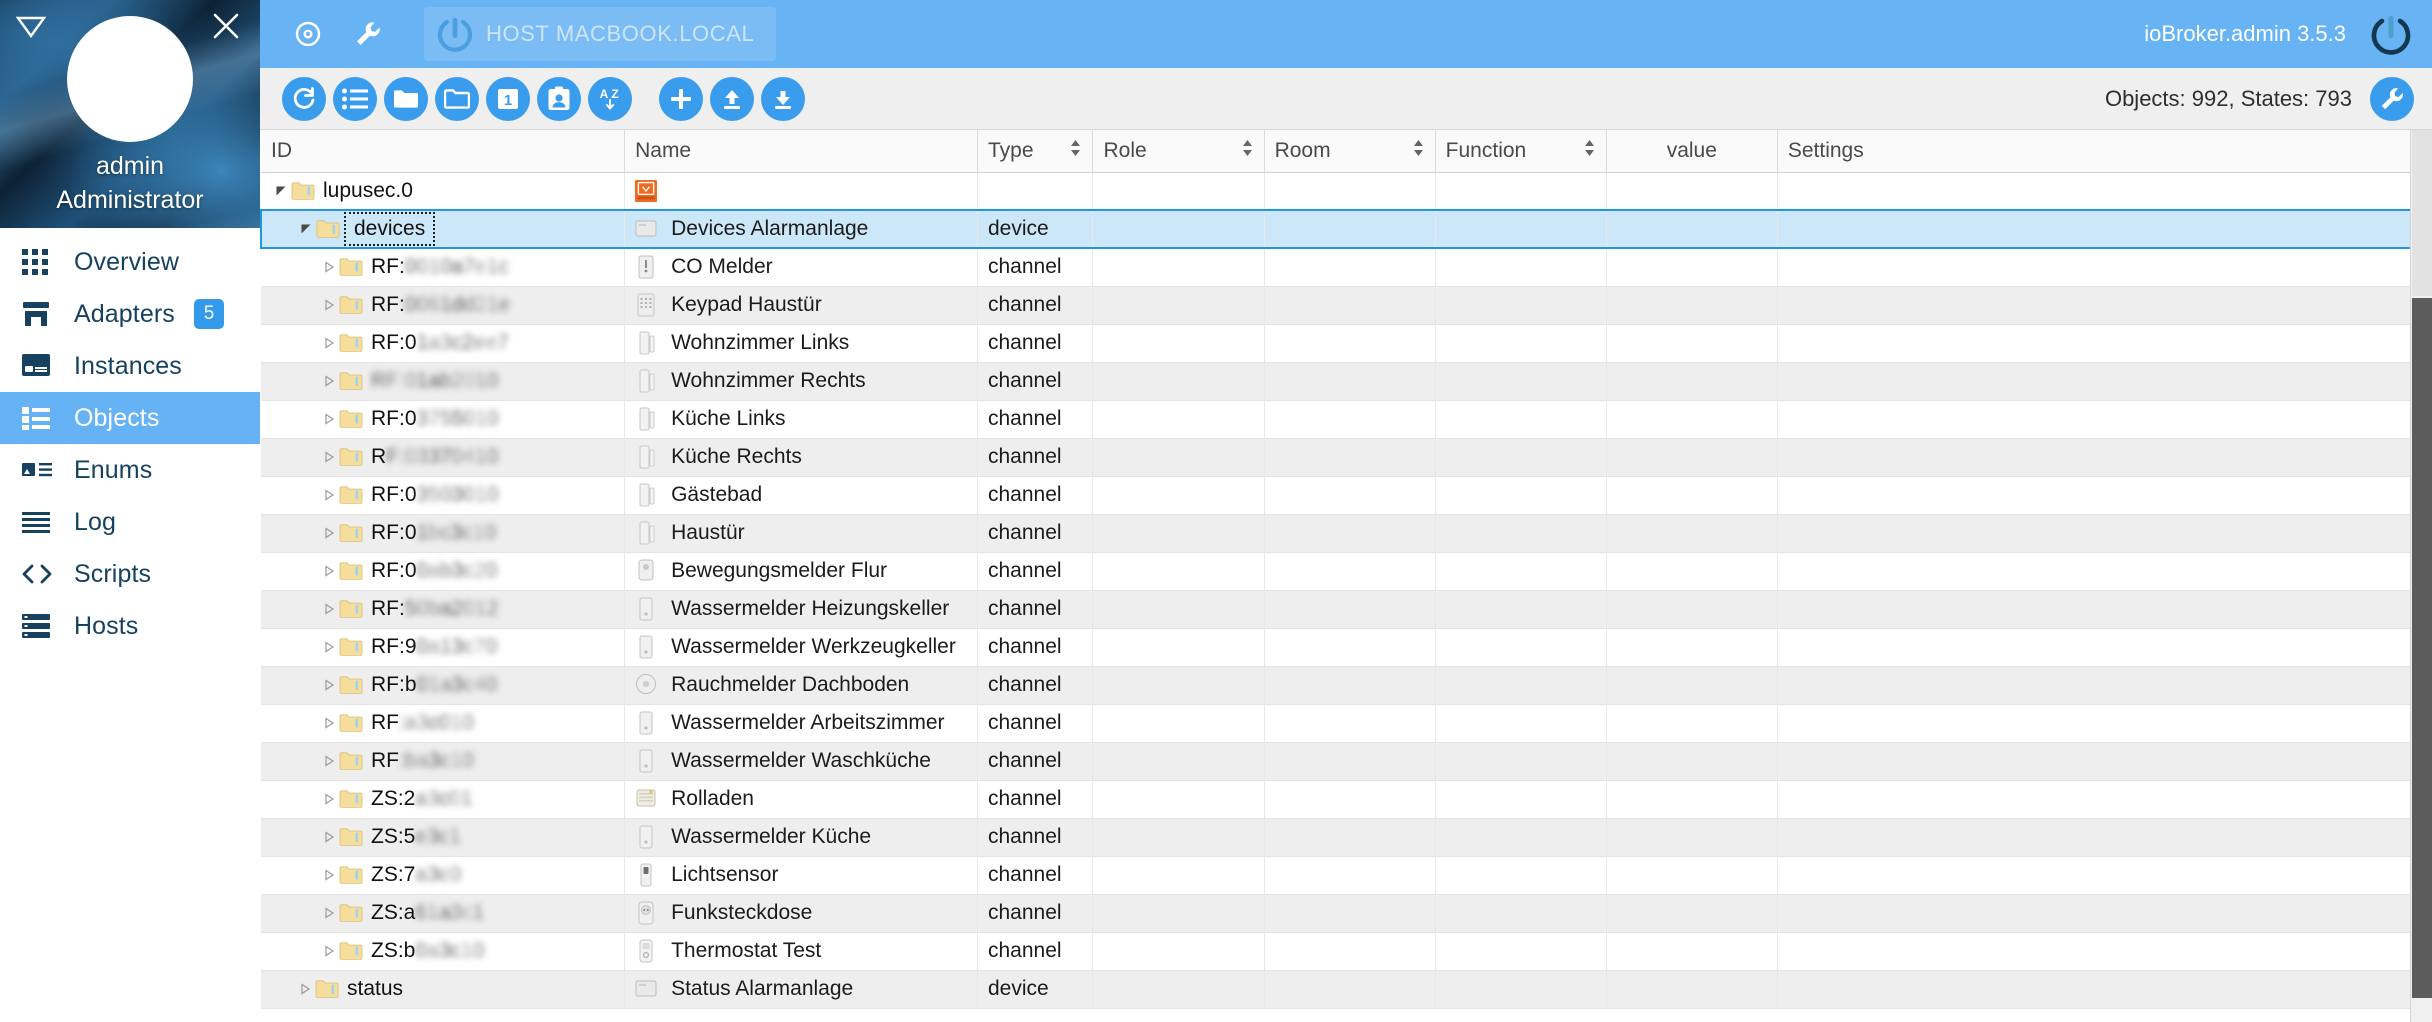  What do you see at coordinates (443, 609) in the screenshot?
I see `cell-id: RF:50ba2012` at bounding box center [443, 609].